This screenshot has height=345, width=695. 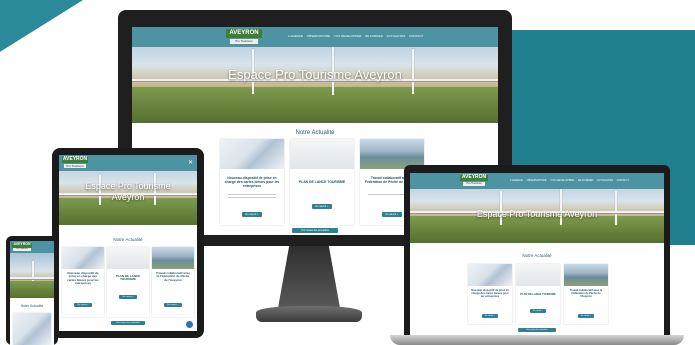 I want to click on hero-title-line2: Aveyron, so click(x=128, y=197).